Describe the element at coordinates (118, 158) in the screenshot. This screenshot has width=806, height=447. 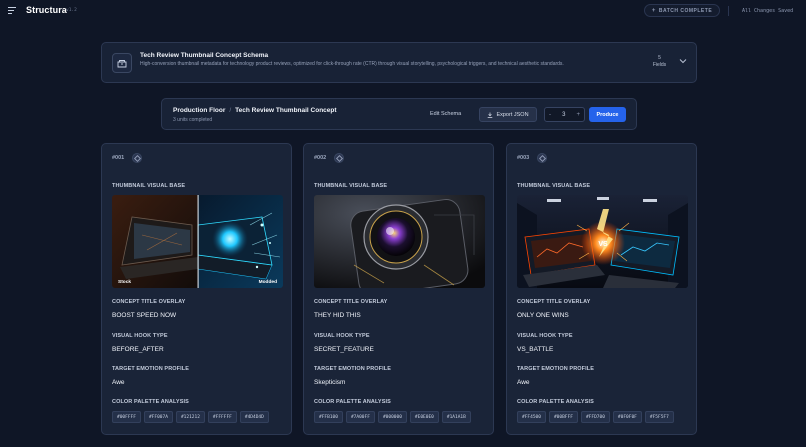
I see `card-id: #001` at that location.